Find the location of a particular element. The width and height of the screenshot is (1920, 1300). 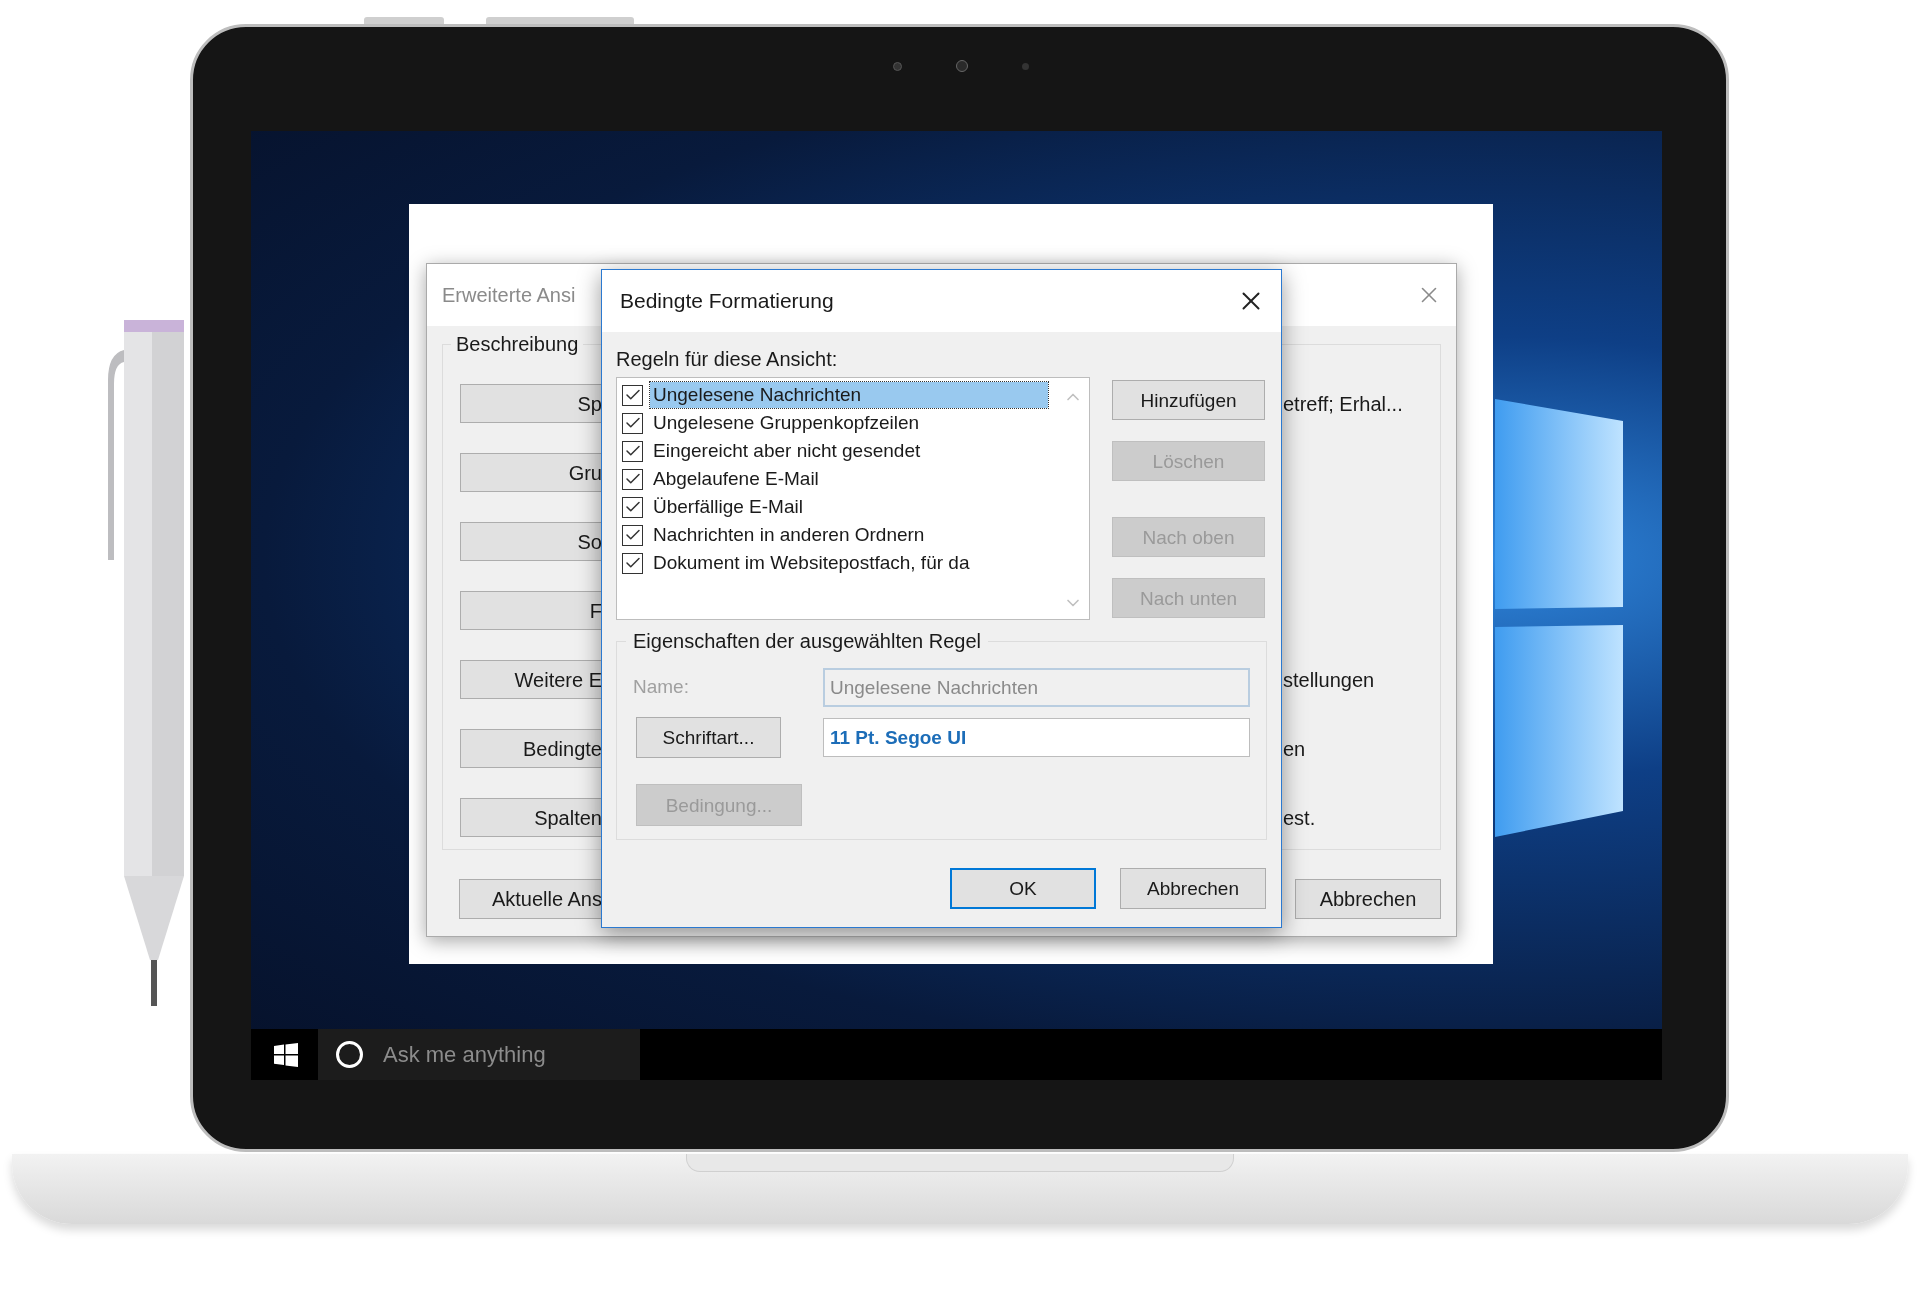

windows-icon is located at coordinates (286, 1054).